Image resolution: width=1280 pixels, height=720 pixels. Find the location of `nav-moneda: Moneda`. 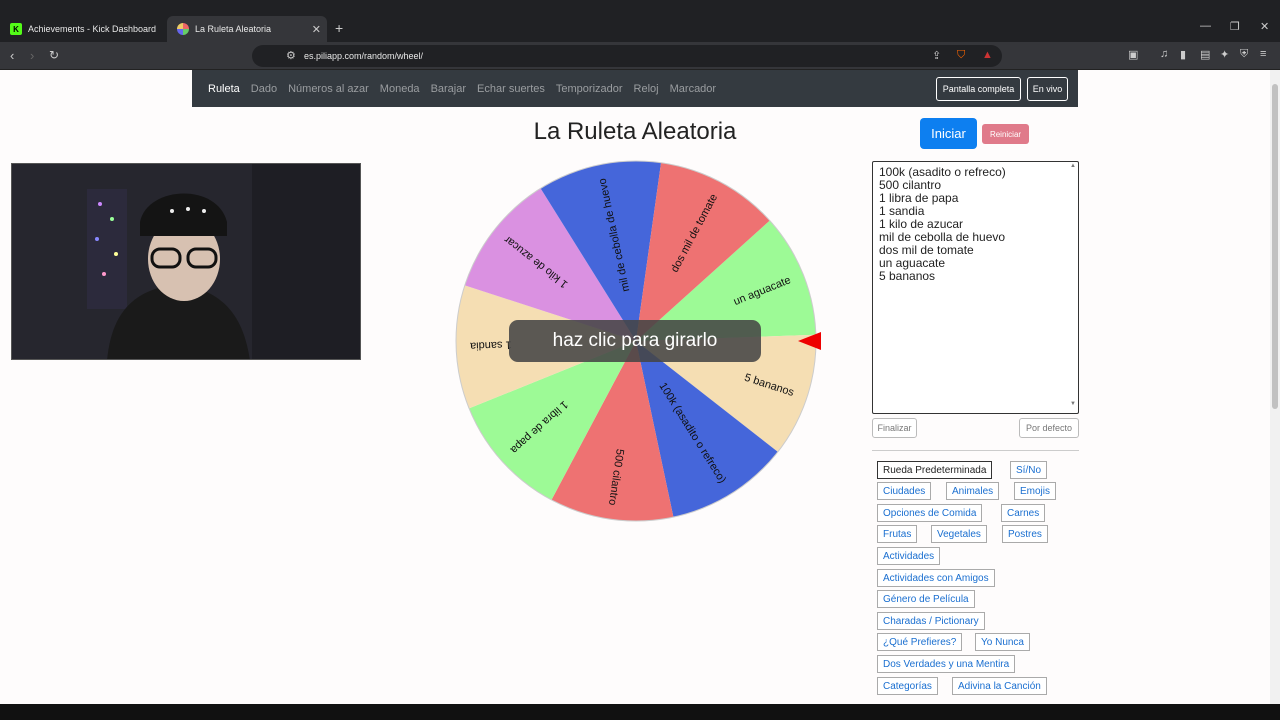

nav-moneda: Moneda is located at coordinates (400, 89).